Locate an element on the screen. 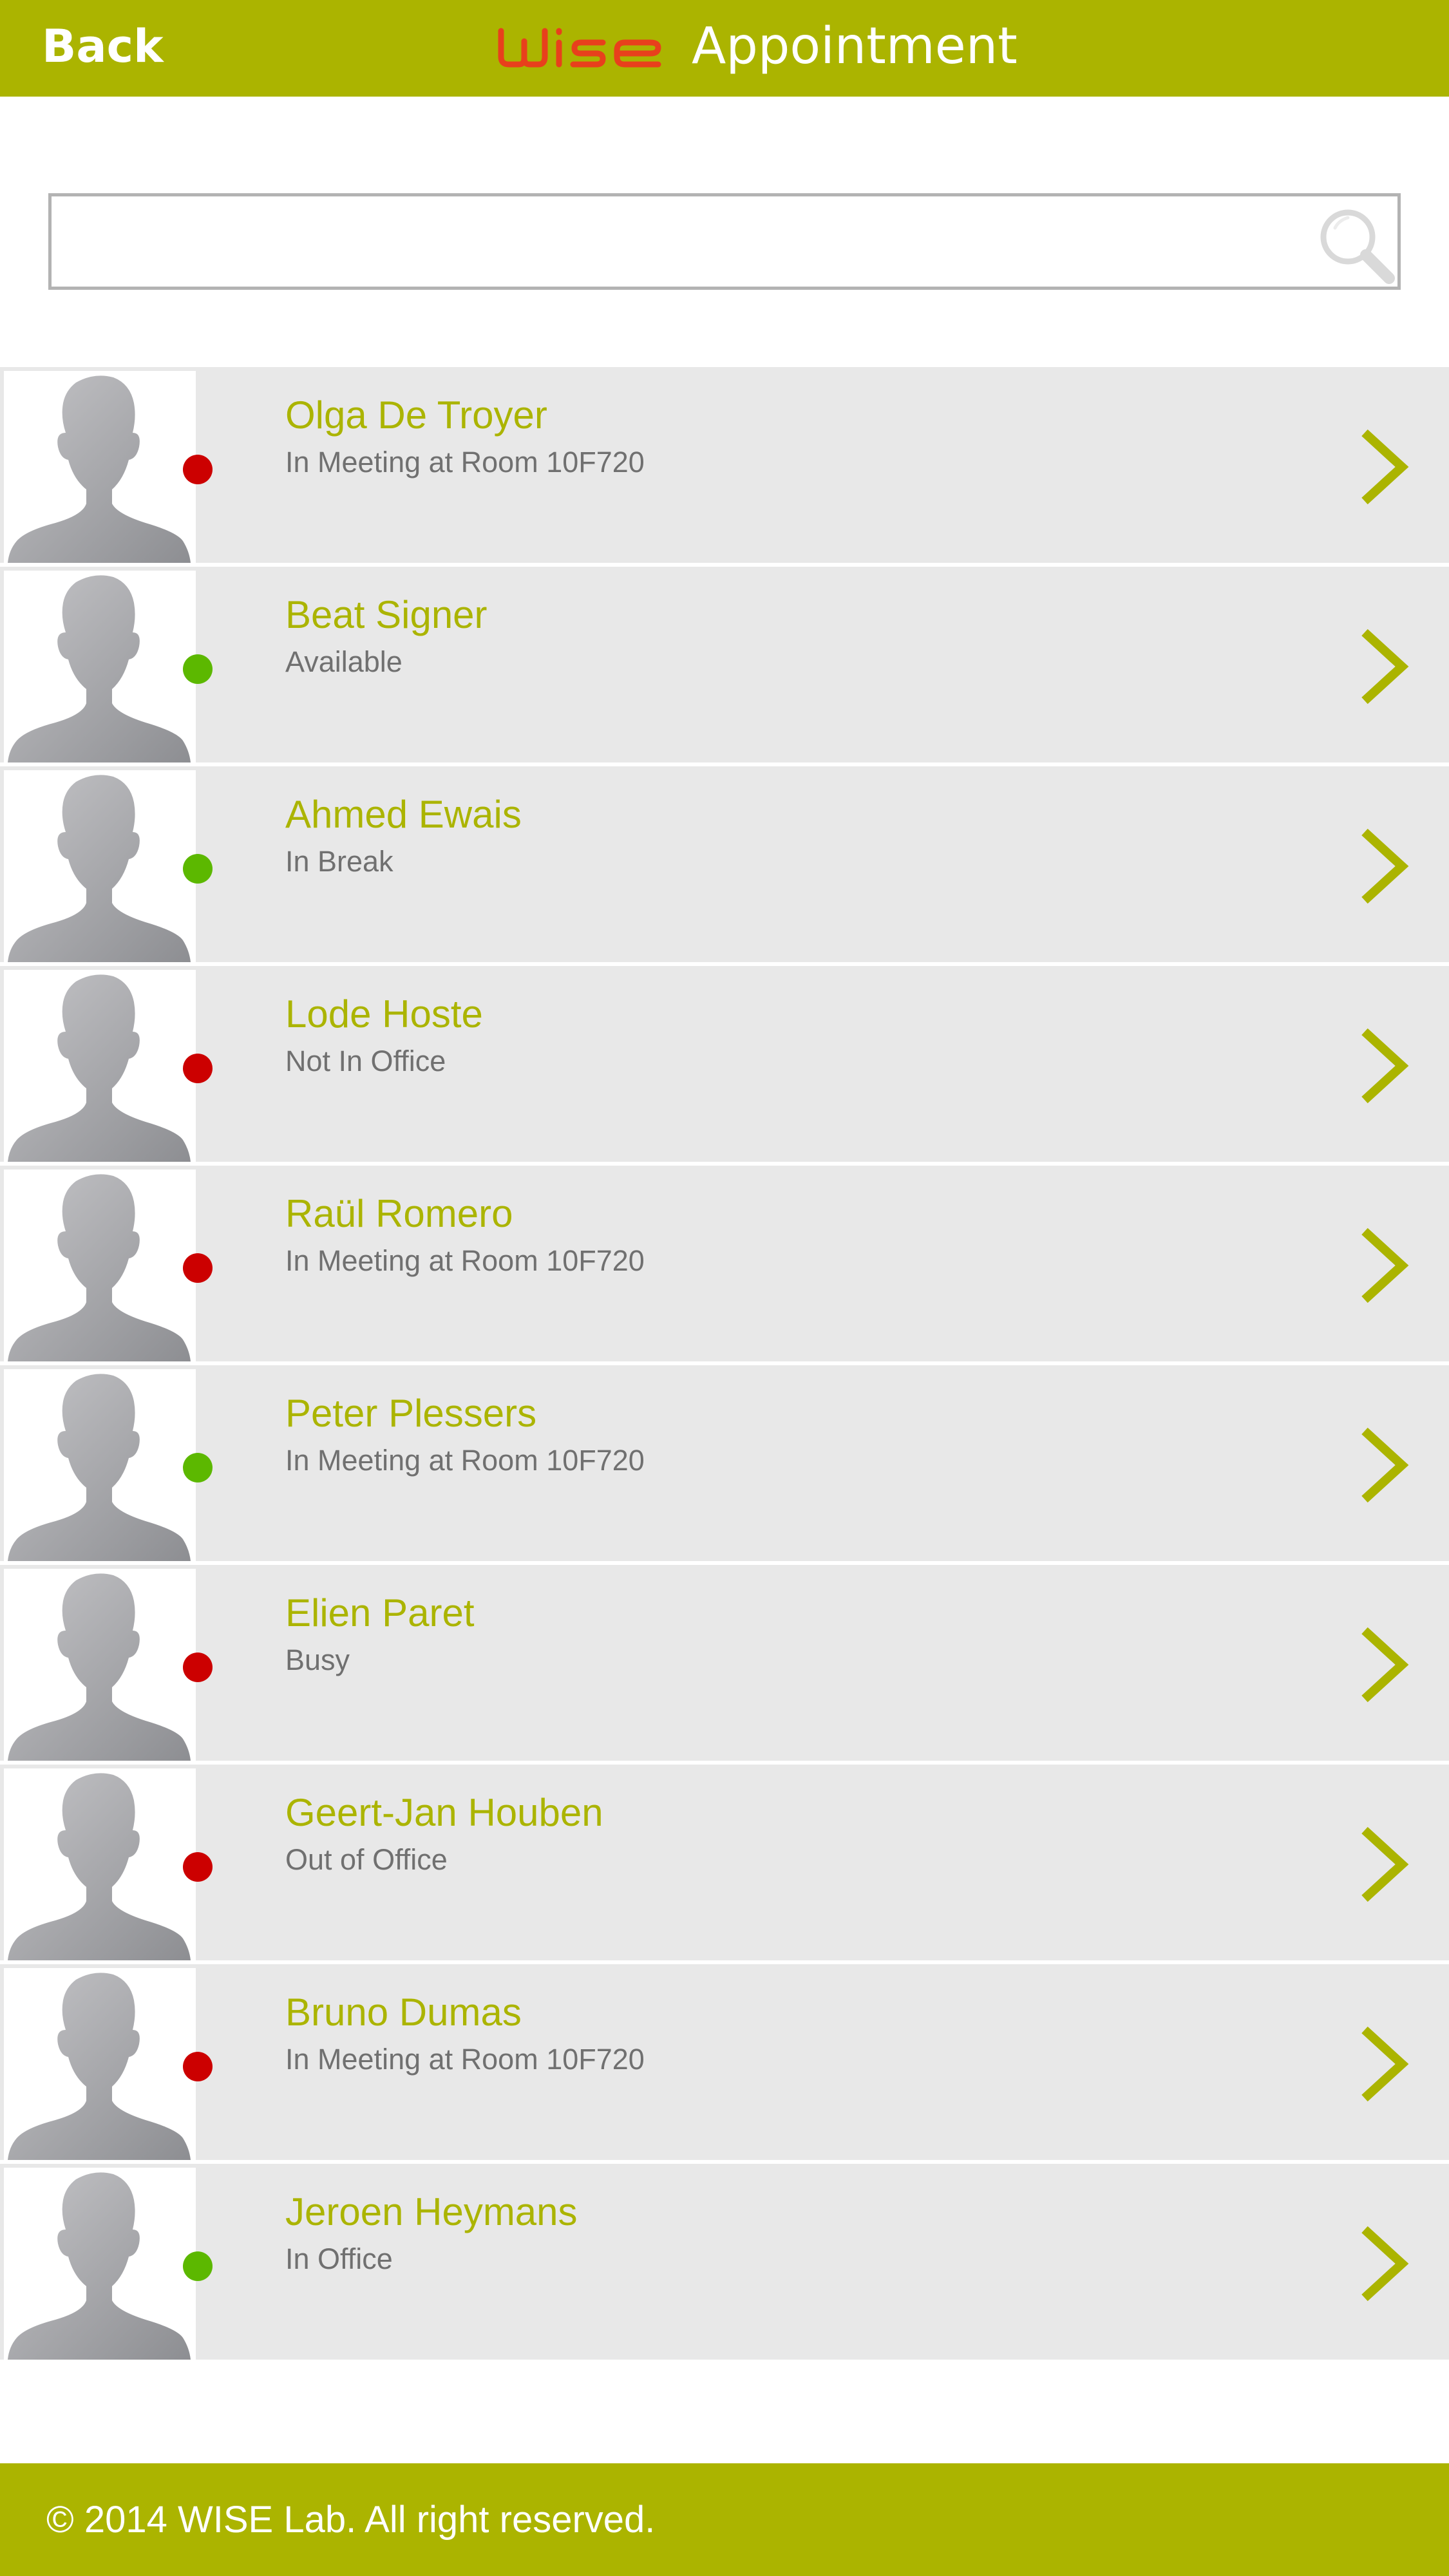  search-bar is located at coordinates (724, 241).